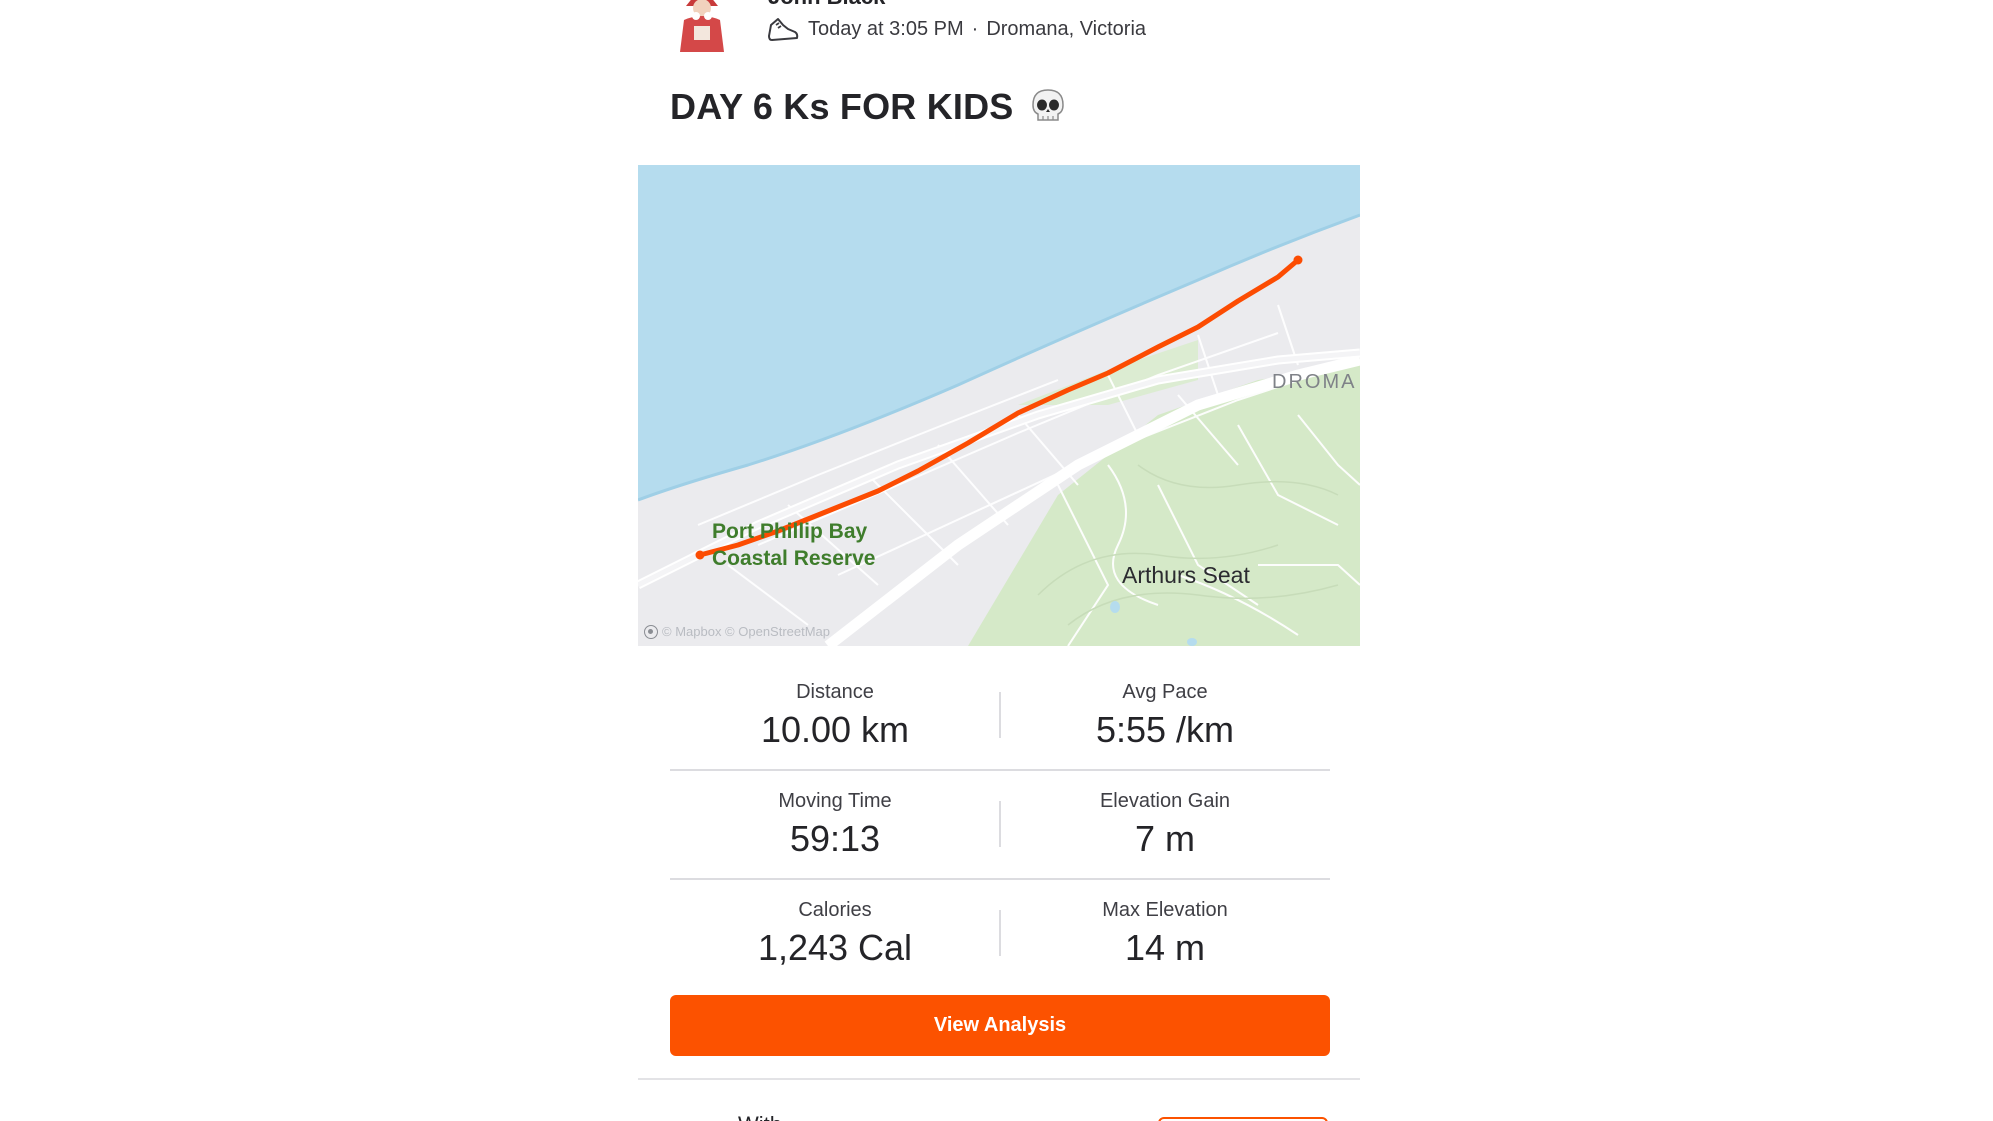  What do you see at coordinates (835, 838) in the screenshot?
I see `stat-value: 59:13` at bounding box center [835, 838].